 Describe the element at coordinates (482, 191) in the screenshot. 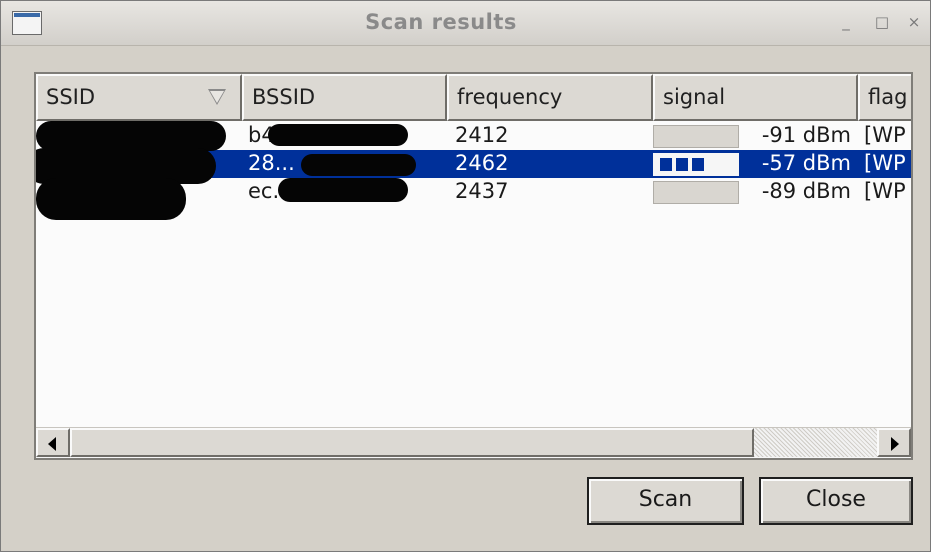

I see `frequency-cell: 2437` at that location.